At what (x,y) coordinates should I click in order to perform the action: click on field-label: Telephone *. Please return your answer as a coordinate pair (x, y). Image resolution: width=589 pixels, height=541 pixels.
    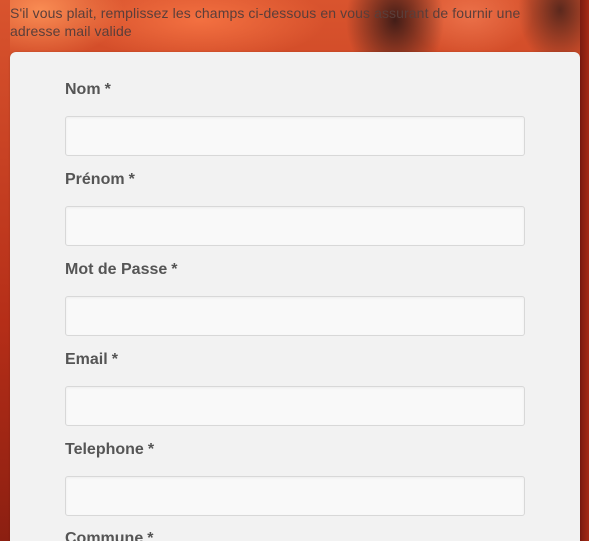
    Looking at the image, I should click on (295, 452).